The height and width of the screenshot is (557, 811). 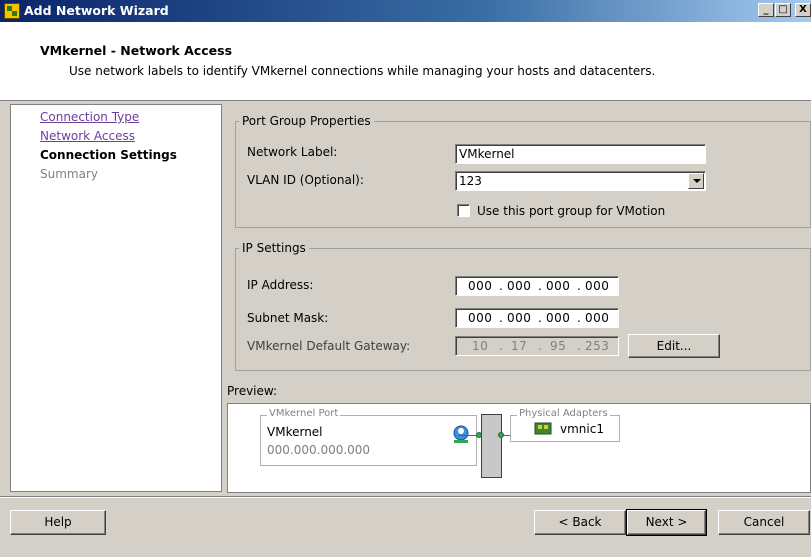 What do you see at coordinates (304, 413) in the screenshot?
I see `vmkernel-port-caption: VMkernel Port` at bounding box center [304, 413].